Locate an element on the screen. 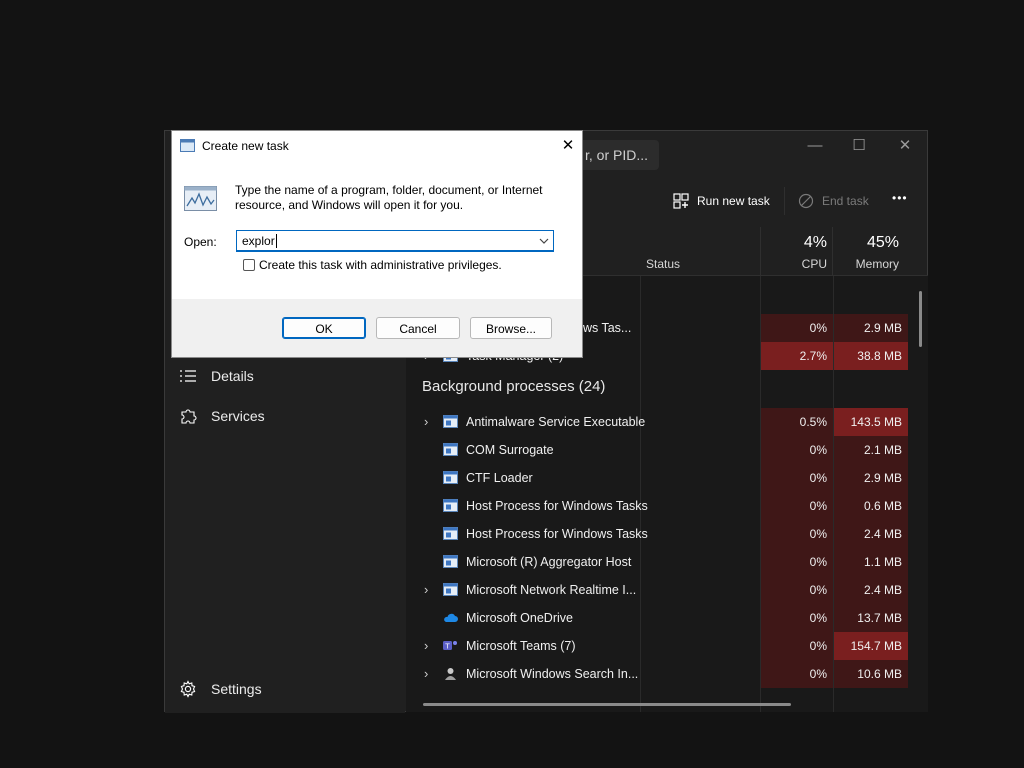 Image resolution: width=1024 pixels, height=768 pixels. memory-total: 45% is located at coordinates (882, 242).